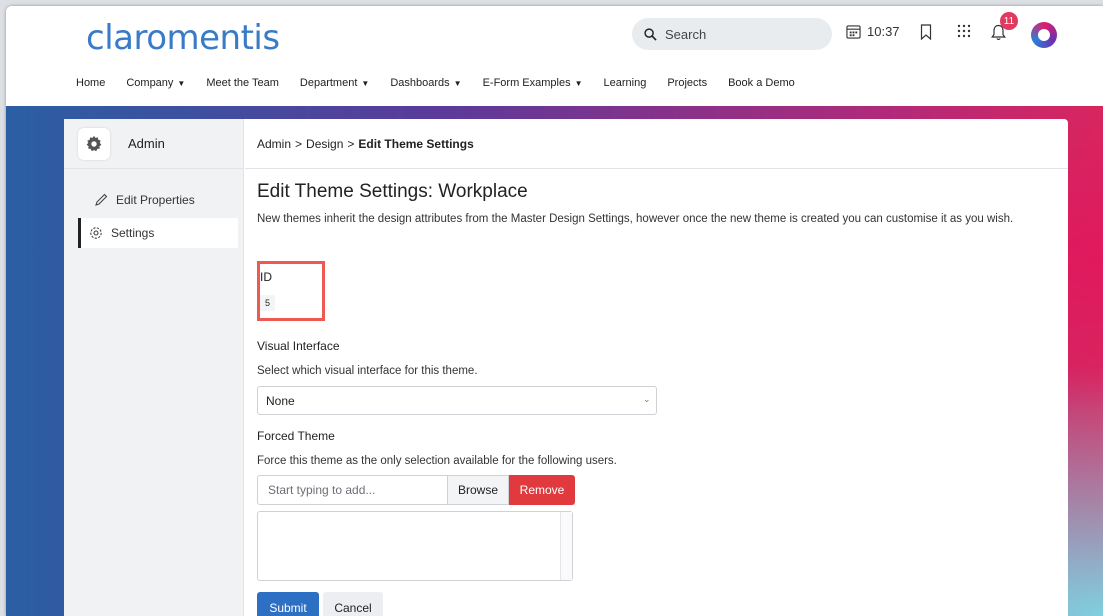  Describe the element at coordinates (288, 604) in the screenshot. I see `submit-button: Submit` at that location.